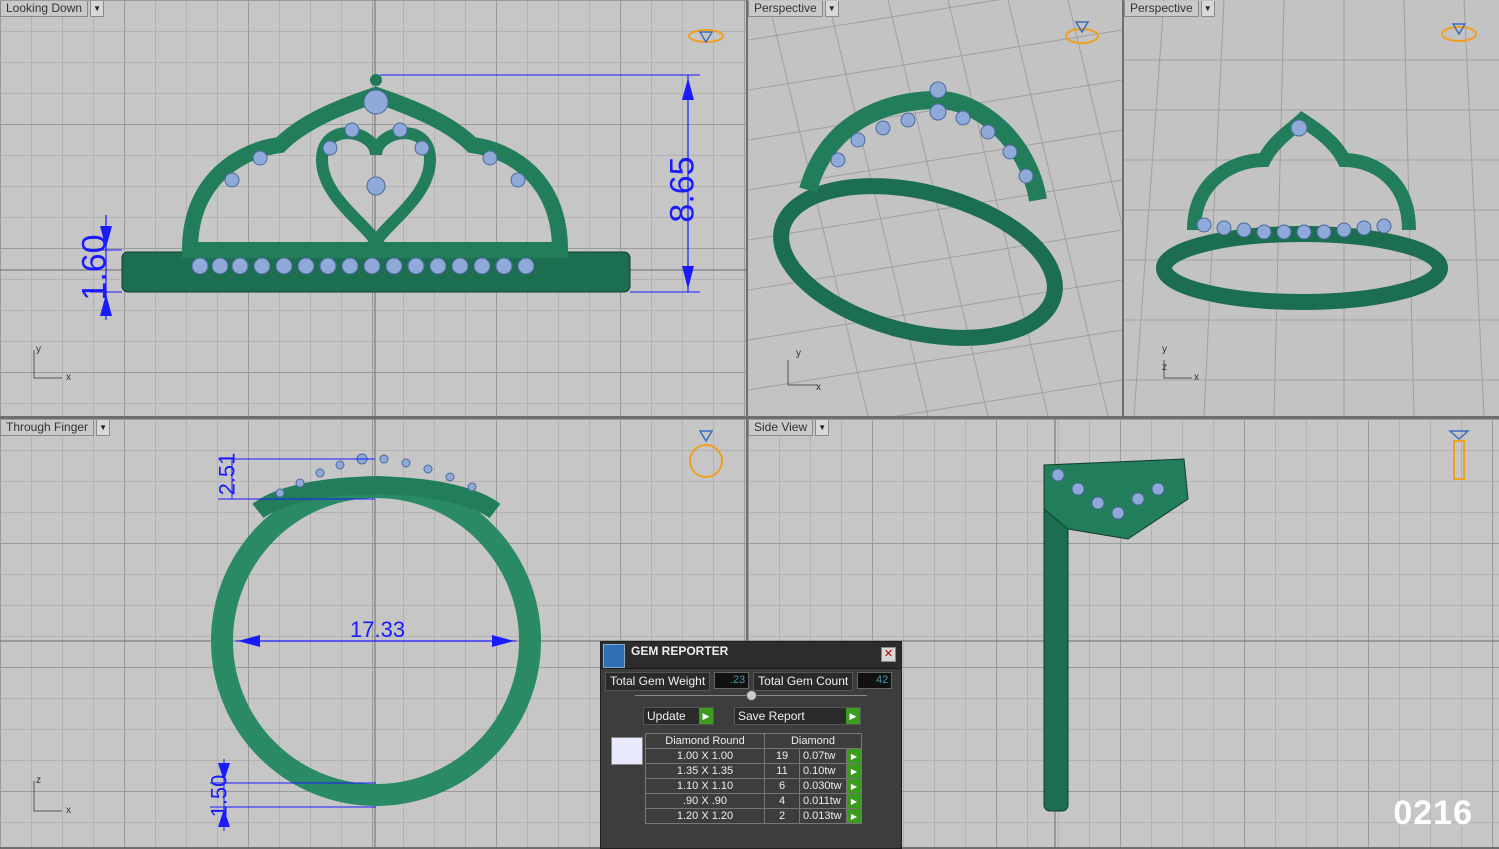  What do you see at coordinates (782, 801) in the screenshot?
I see `gem-count: 4` at bounding box center [782, 801].